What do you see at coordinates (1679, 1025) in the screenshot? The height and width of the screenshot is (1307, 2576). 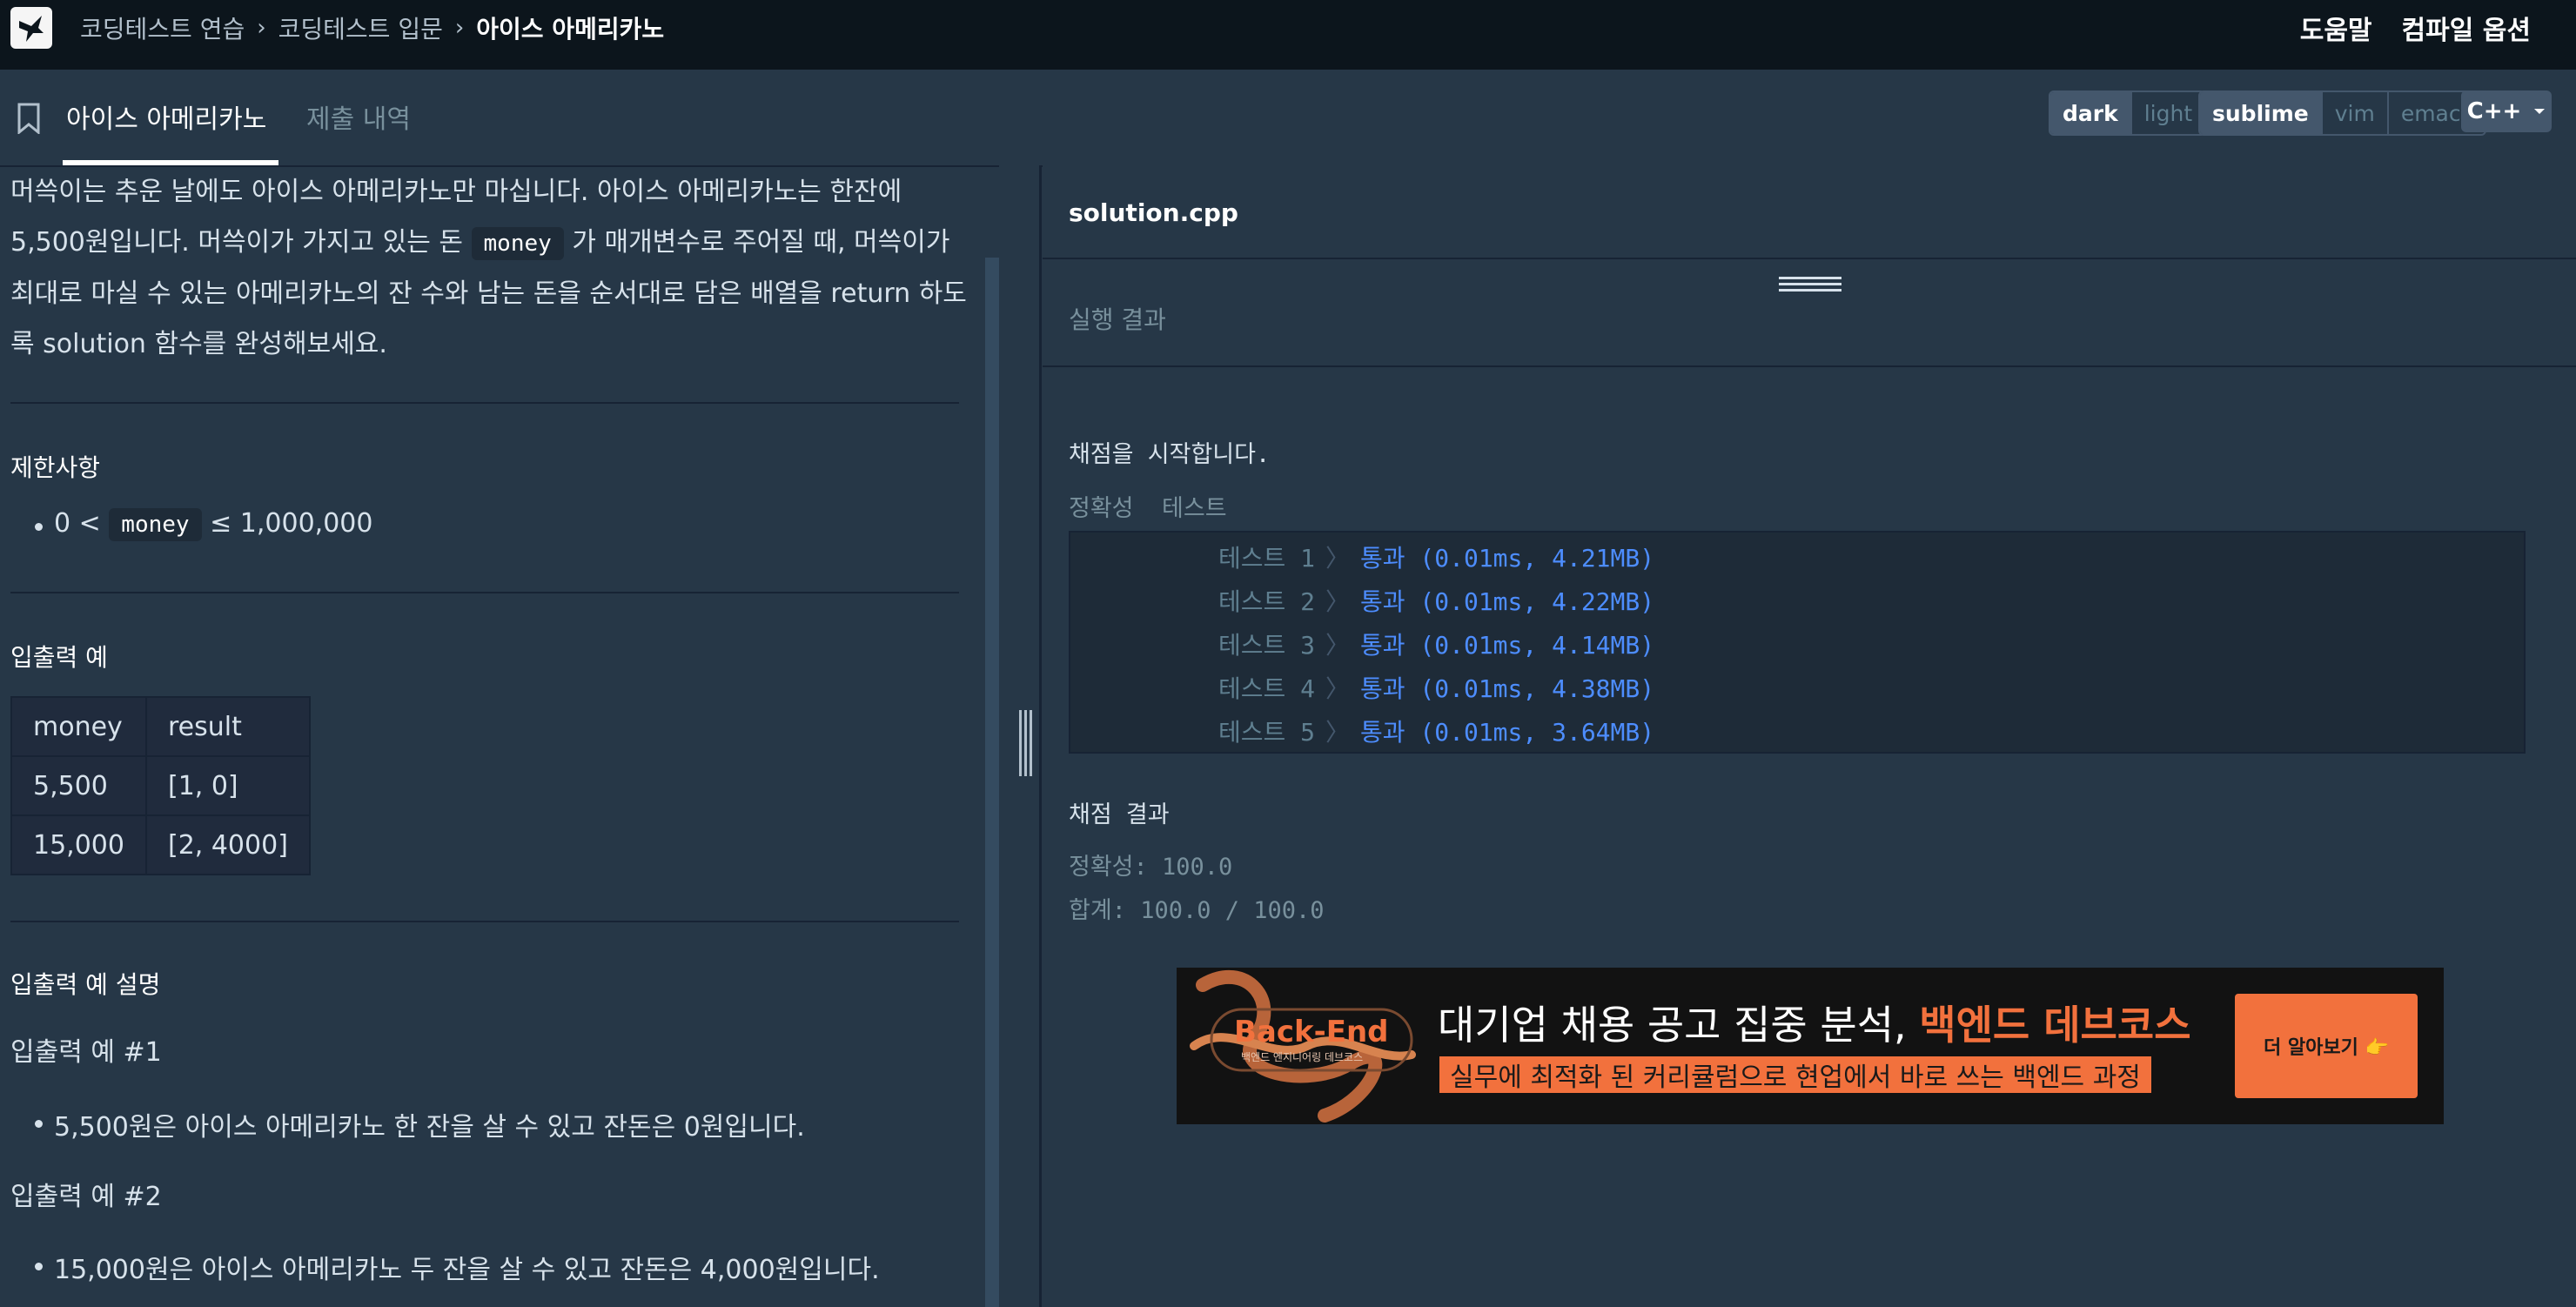 I see `banner-headline-text: 대기업 채용 공고 집중 분석,` at bounding box center [1679, 1025].